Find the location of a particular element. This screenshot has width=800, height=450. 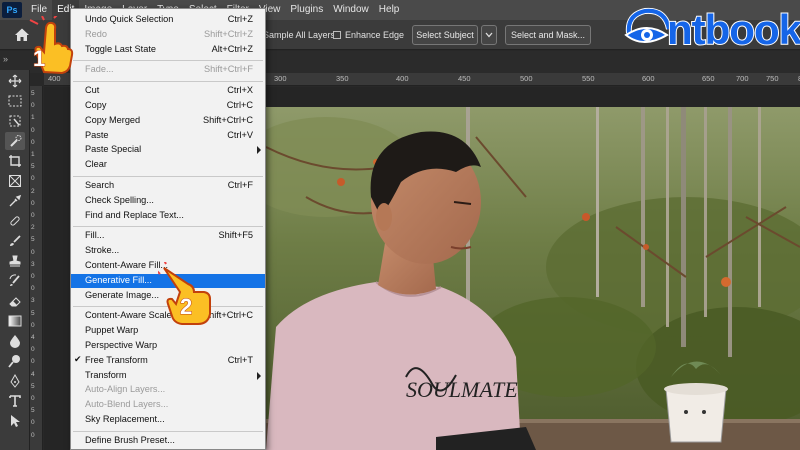

select-subject-dropdown is located at coordinates (489, 35).